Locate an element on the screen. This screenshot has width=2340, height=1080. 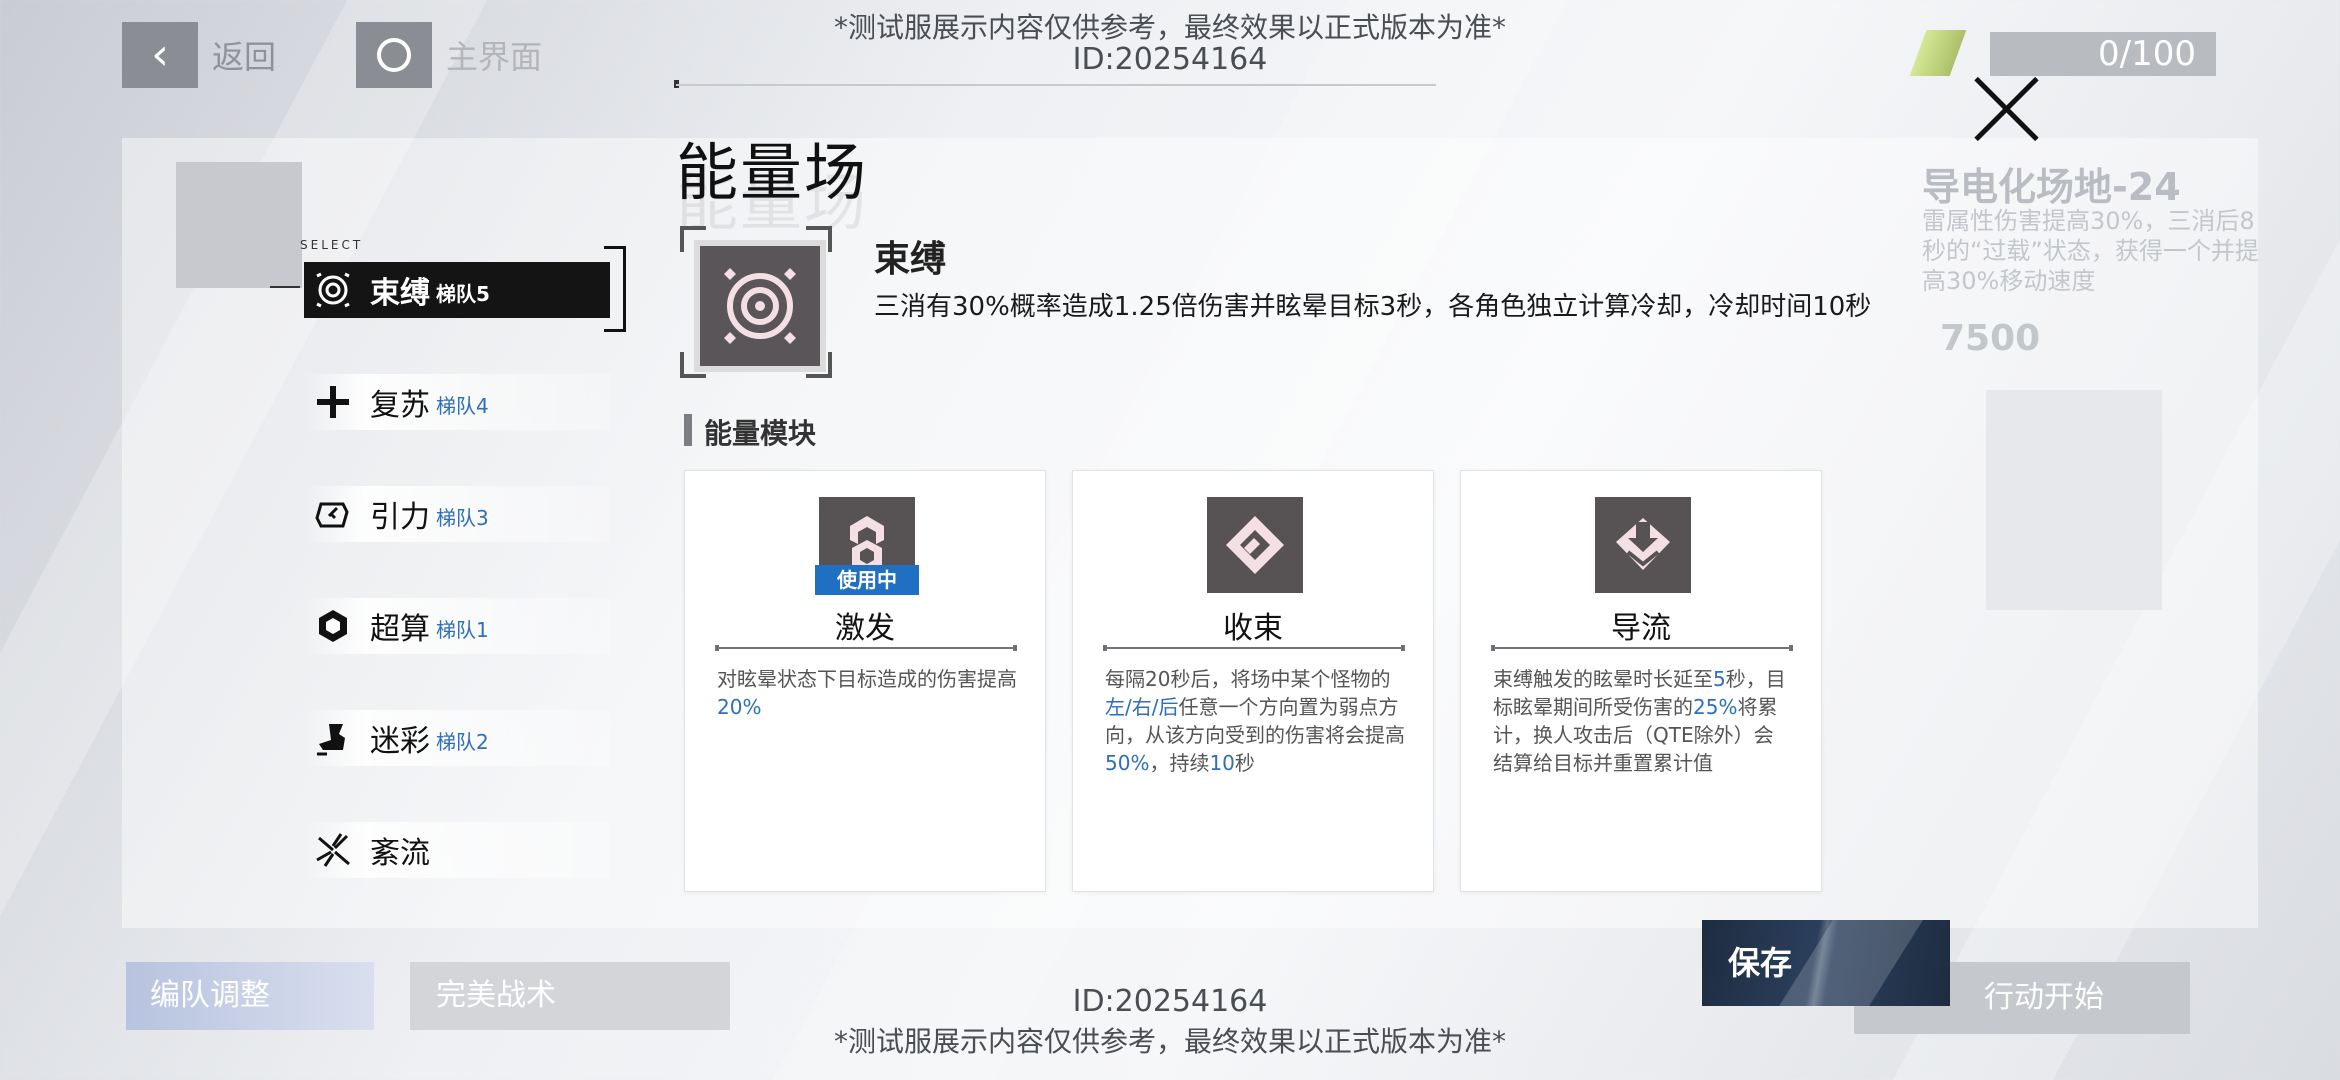
field-item-team: 梯队1 is located at coordinates (462, 629).